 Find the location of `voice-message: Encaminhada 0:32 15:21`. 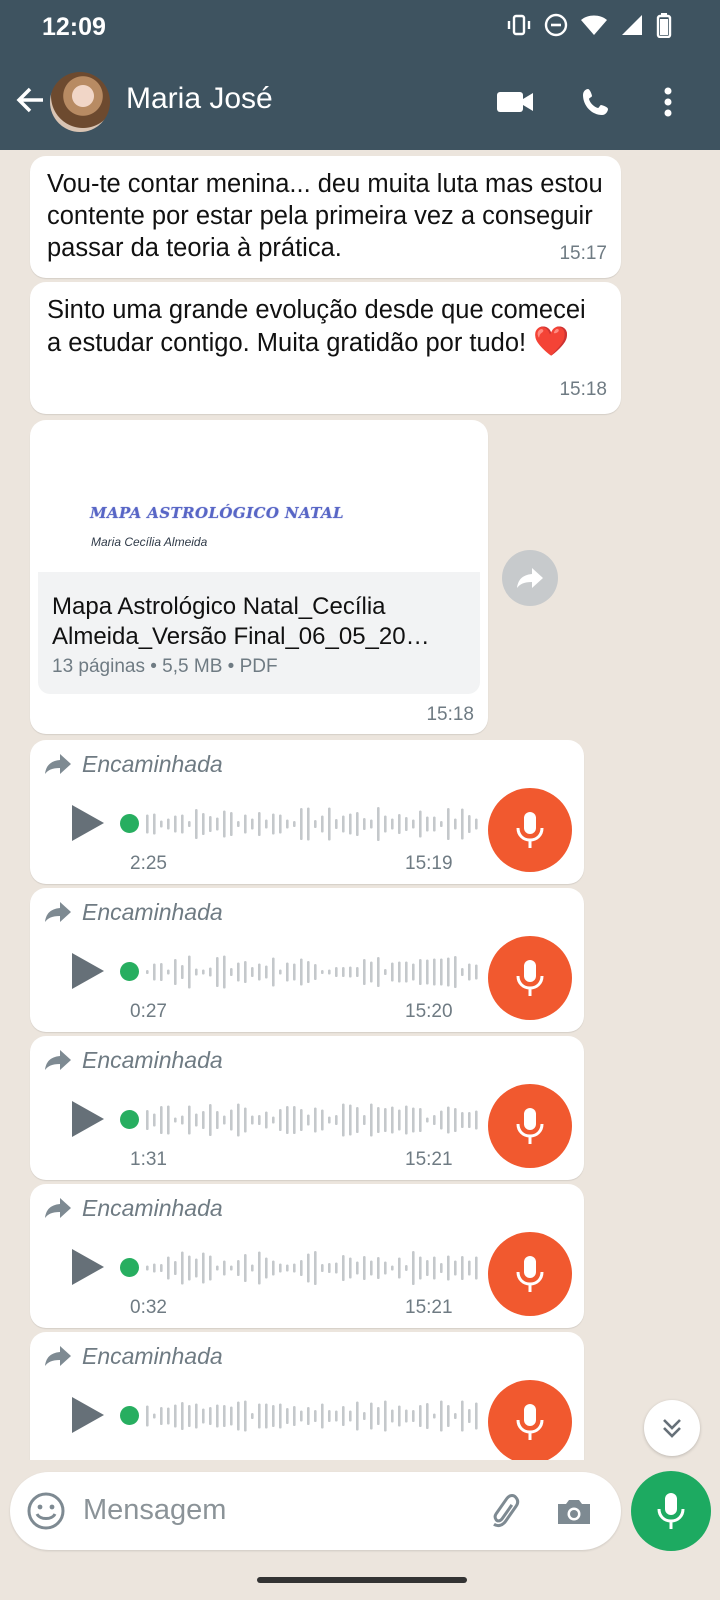

voice-message: Encaminhada 0:32 15:21 is located at coordinates (307, 1256).